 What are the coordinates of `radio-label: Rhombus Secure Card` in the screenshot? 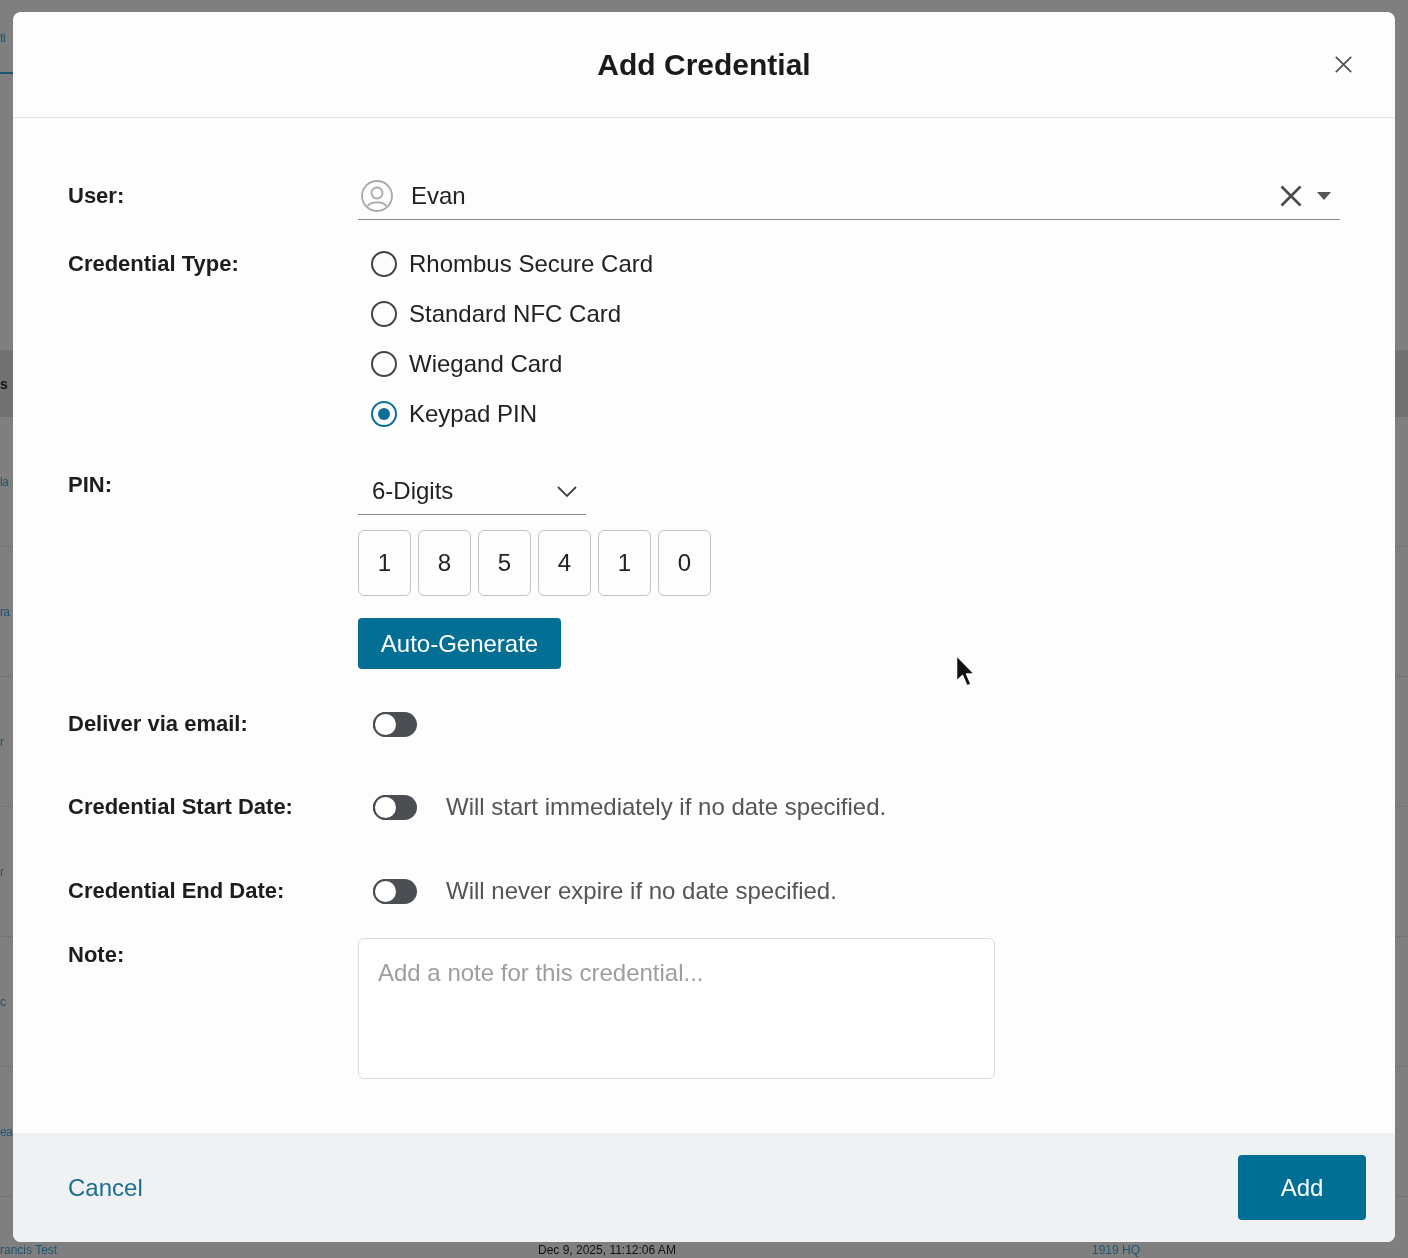 It's located at (531, 264).